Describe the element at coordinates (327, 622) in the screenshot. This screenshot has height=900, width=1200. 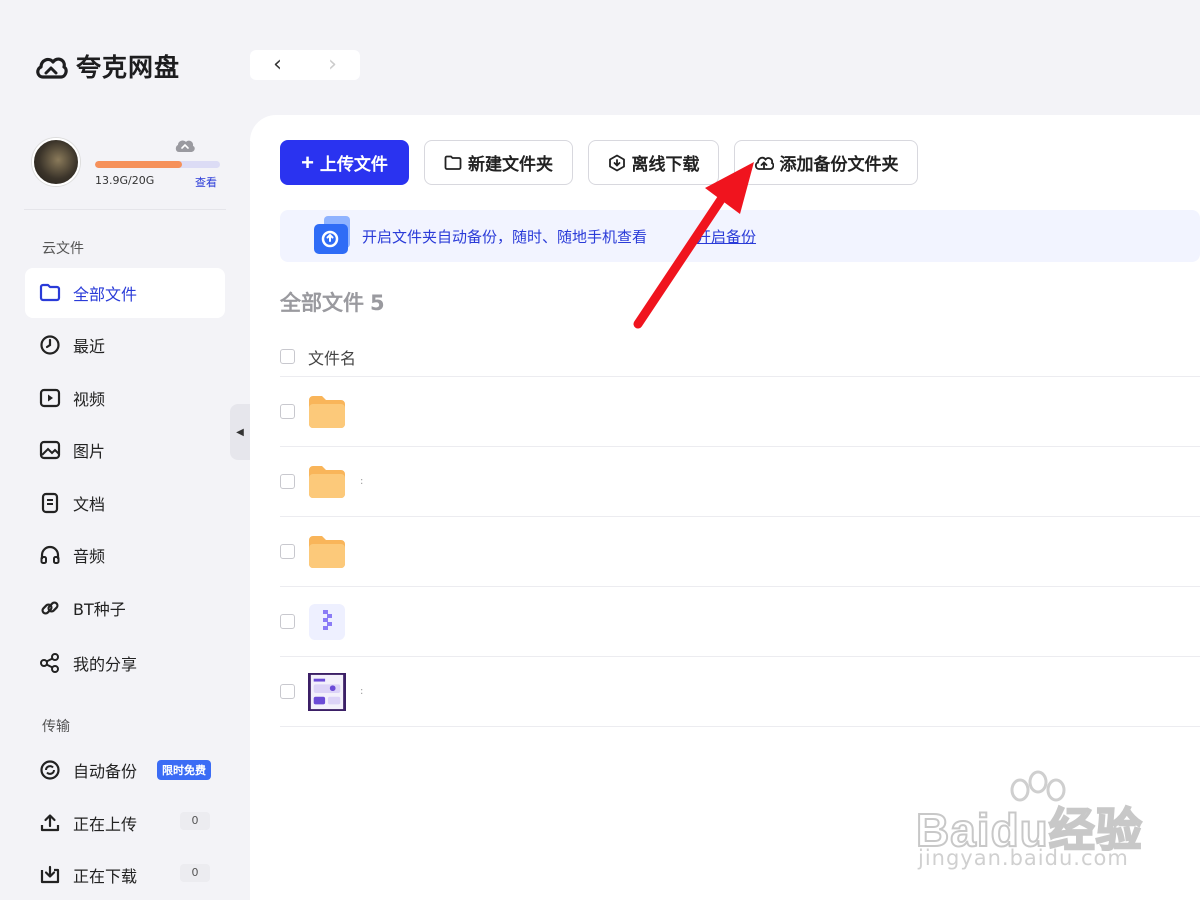
I see `zip-icon` at that location.